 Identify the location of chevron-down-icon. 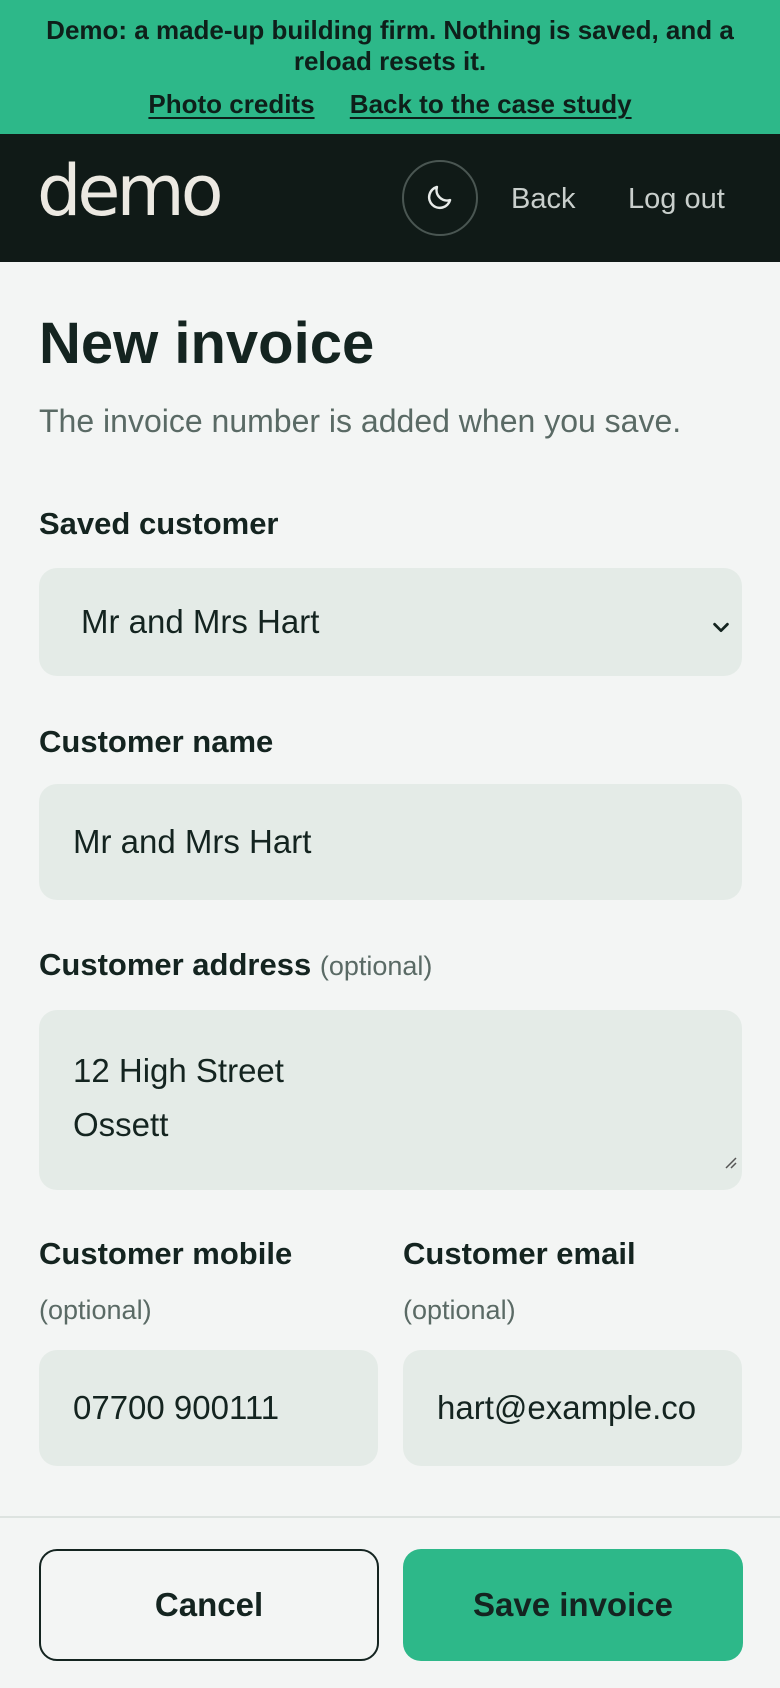
(721, 627).